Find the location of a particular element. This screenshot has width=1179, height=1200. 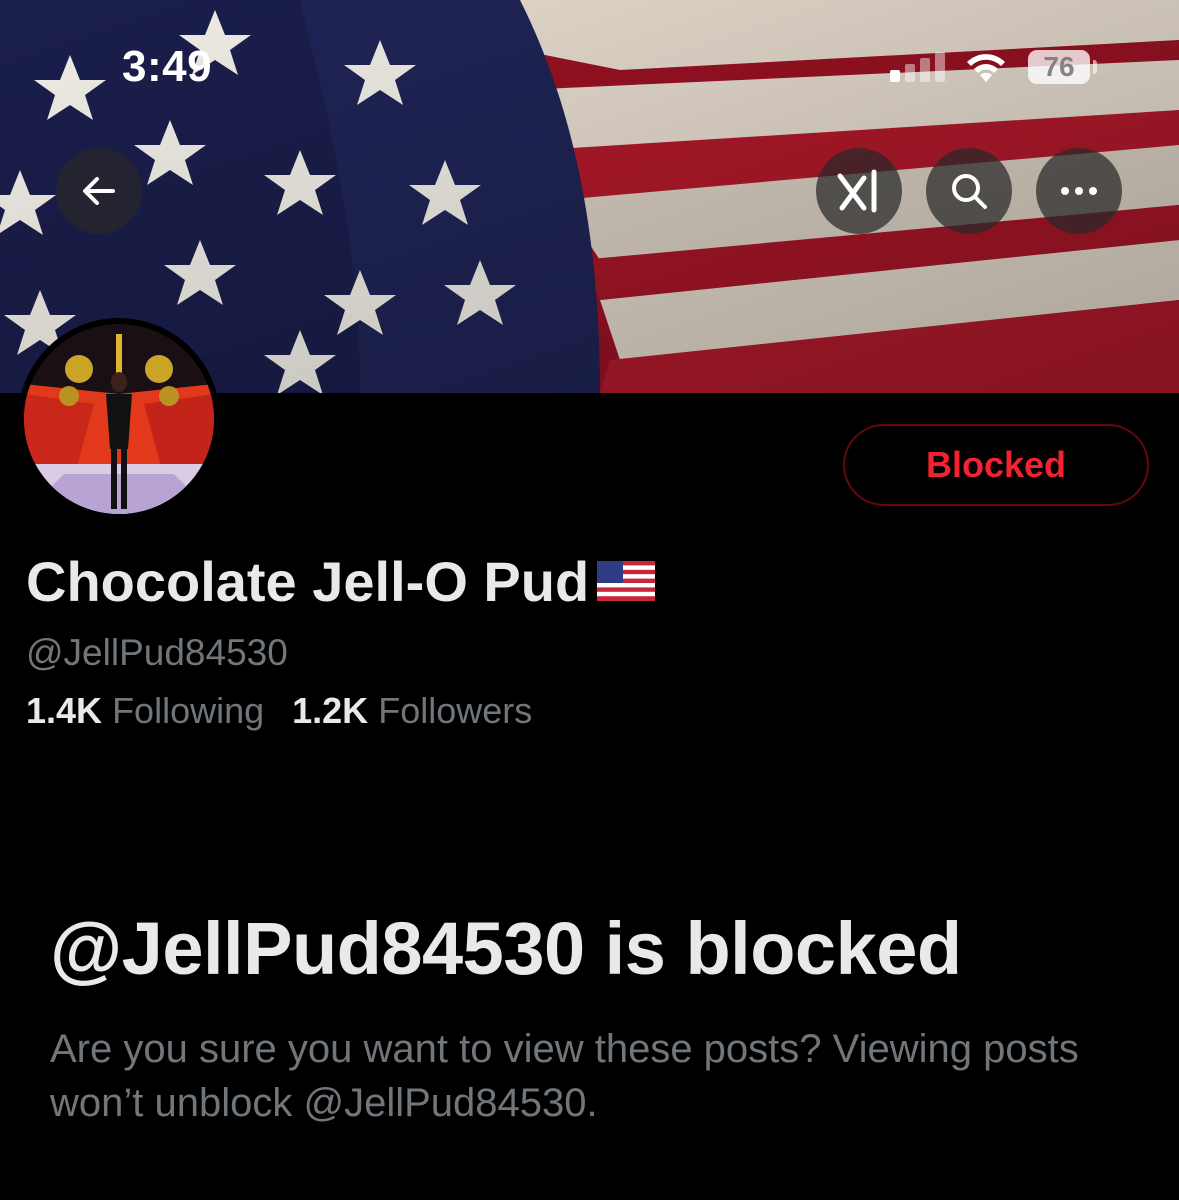

battery-indicator: 76 is located at coordinates (1059, 67).